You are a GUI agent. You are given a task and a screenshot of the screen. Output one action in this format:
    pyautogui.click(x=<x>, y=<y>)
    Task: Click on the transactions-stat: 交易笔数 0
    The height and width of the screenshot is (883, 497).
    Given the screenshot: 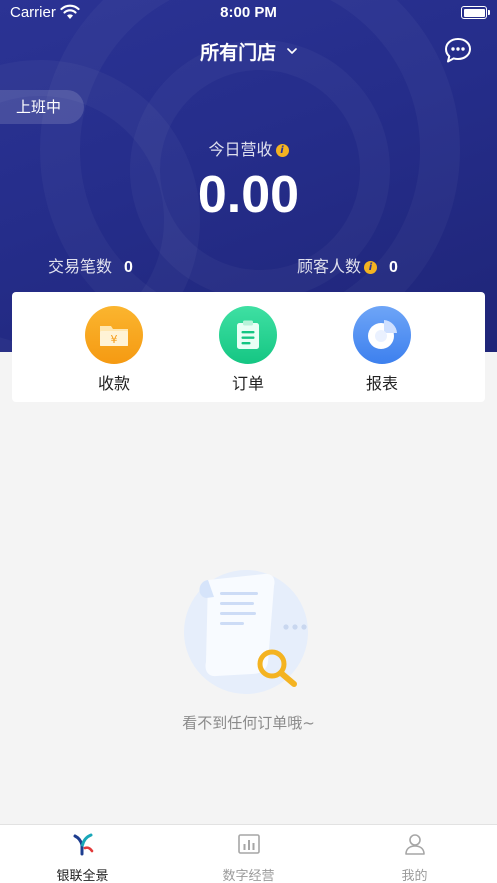 What is the action you would take?
    pyautogui.click(x=90, y=265)
    